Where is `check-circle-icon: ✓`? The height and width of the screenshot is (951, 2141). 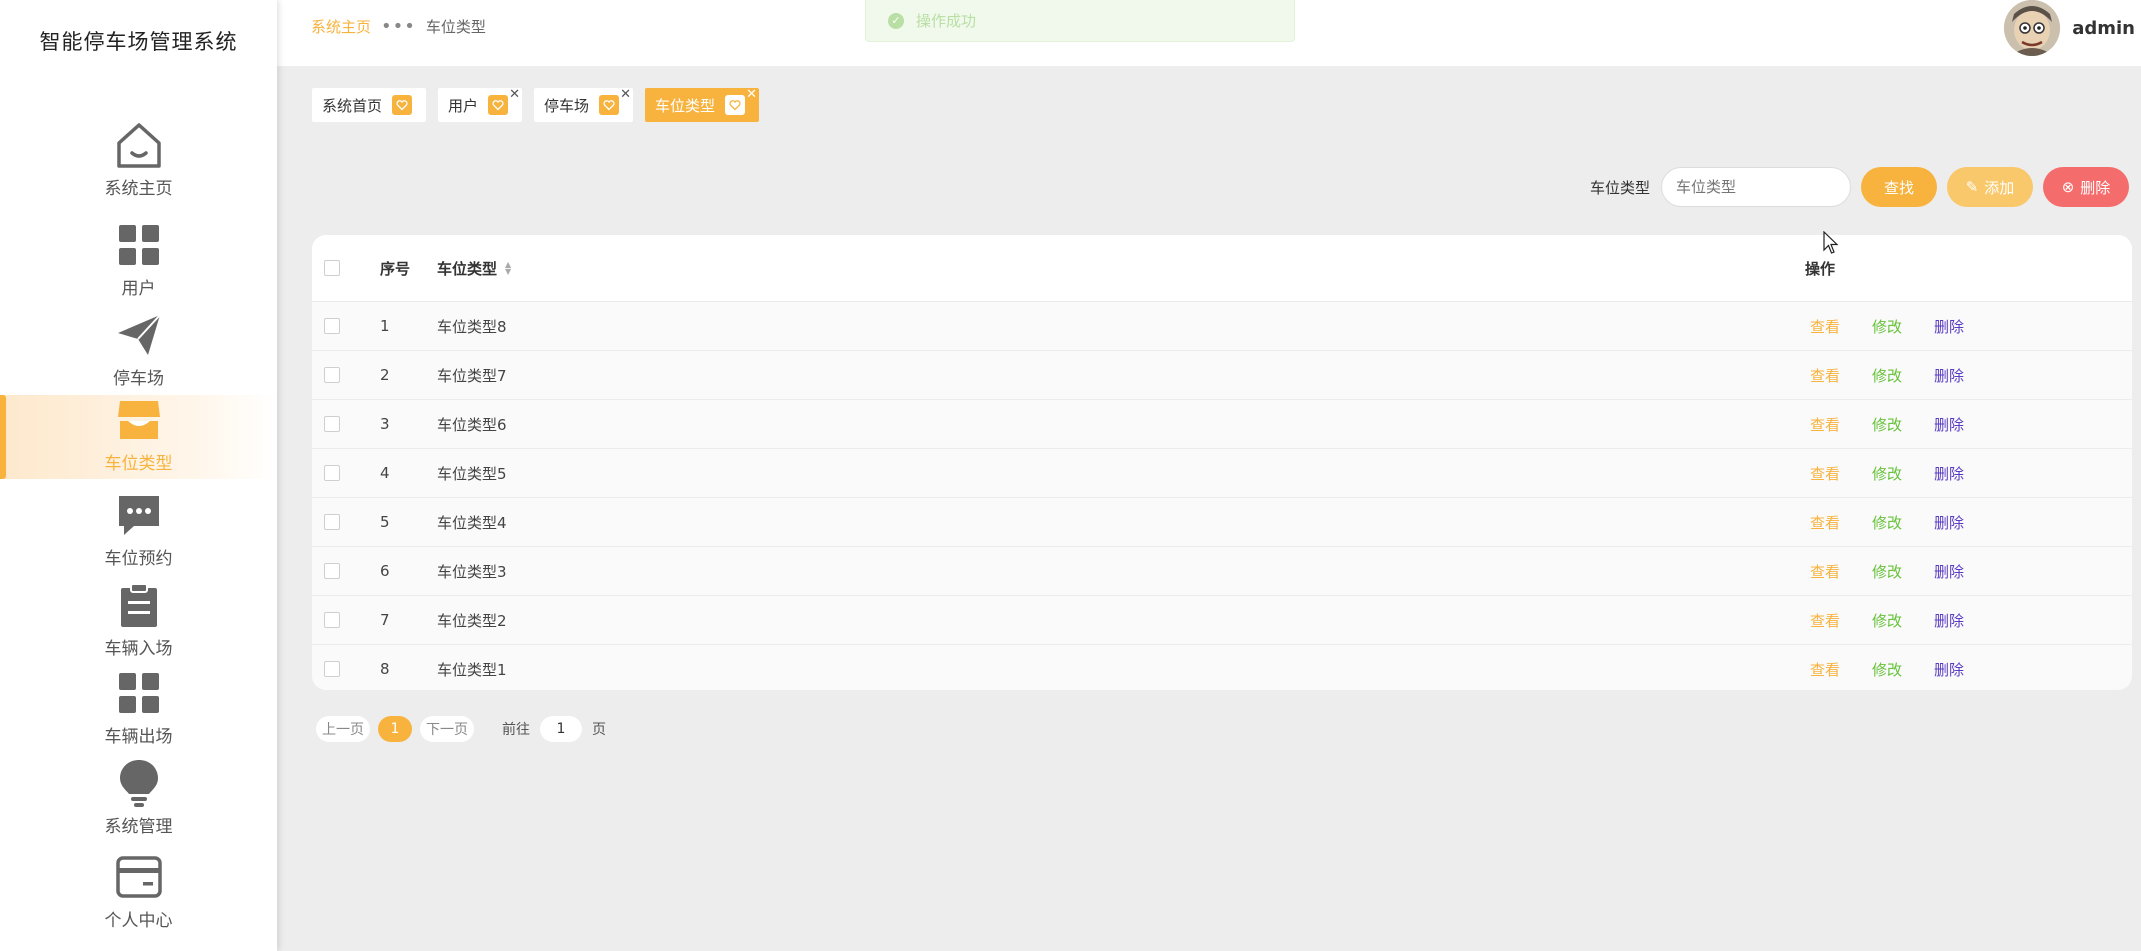 check-circle-icon: ✓ is located at coordinates (896, 20).